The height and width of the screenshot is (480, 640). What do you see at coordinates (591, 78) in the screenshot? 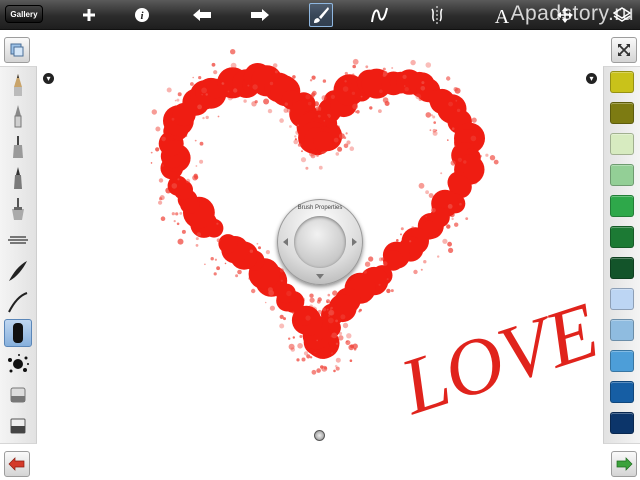
I see `right-info-icon: ▾` at bounding box center [591, 78].